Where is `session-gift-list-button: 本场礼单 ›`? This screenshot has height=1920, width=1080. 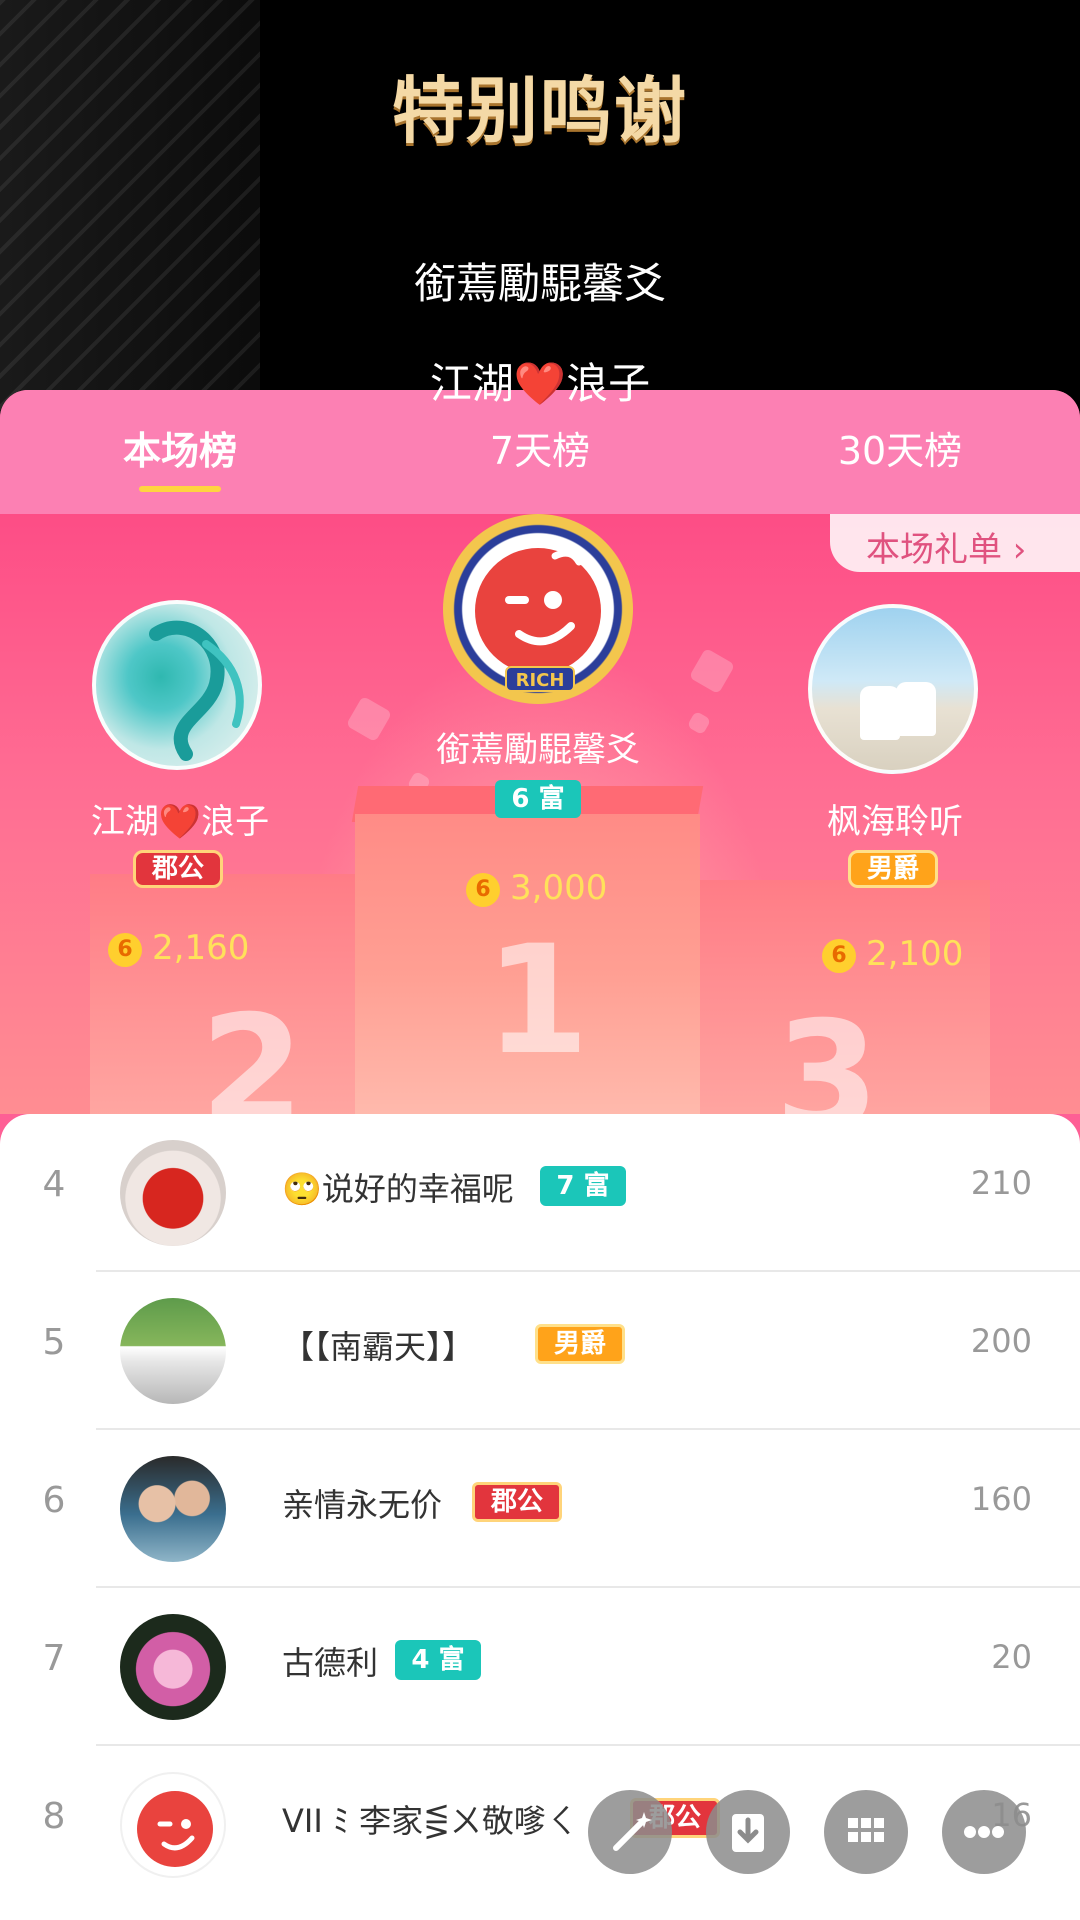 session-gift-list-button: 本场礼单 › is located at coordinates (955, 543).